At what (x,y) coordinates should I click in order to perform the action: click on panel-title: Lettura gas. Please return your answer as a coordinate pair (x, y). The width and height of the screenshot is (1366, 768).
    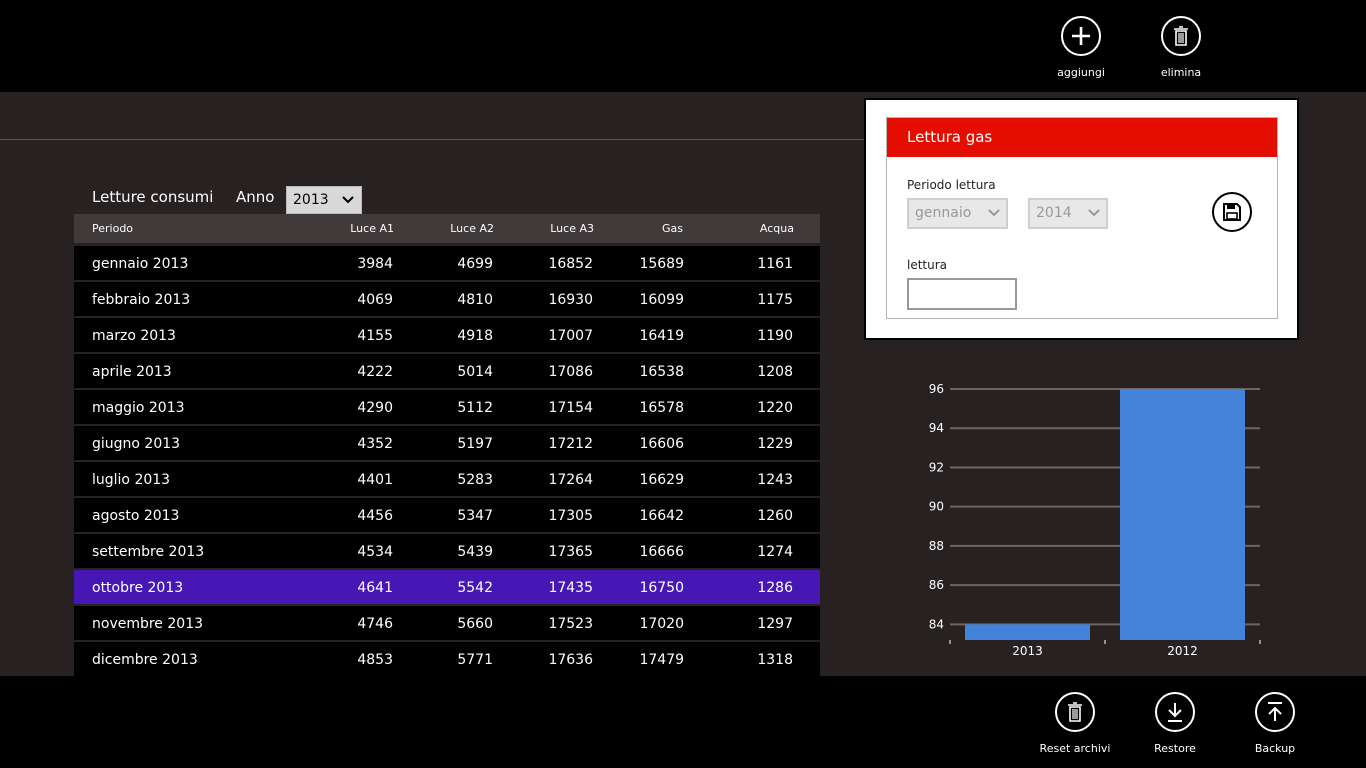
    Looking at the image, I should click on (1082, 137).